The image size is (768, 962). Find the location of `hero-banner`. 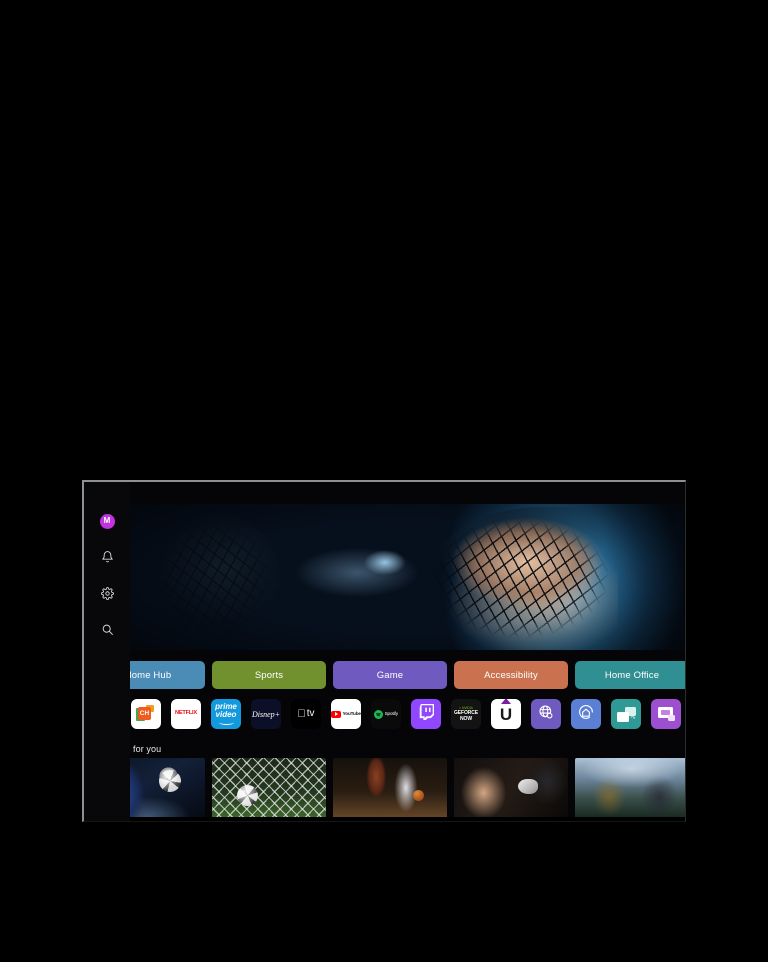

hero-banner is located at coordinates (407, 577).